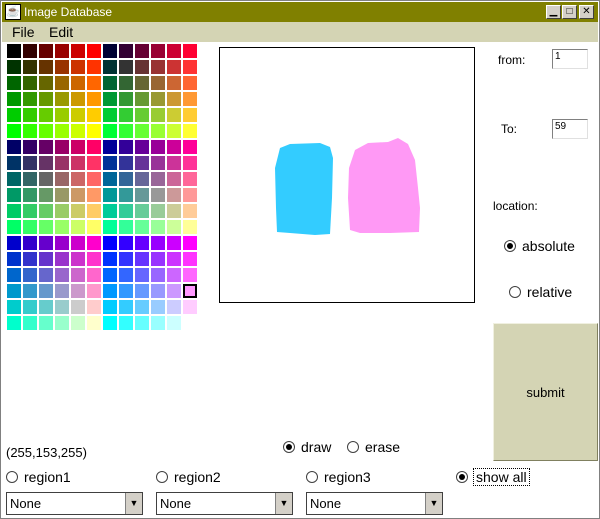 The image size is (600, 519). I want to click on region1-radio: region1, so click(38, 477).